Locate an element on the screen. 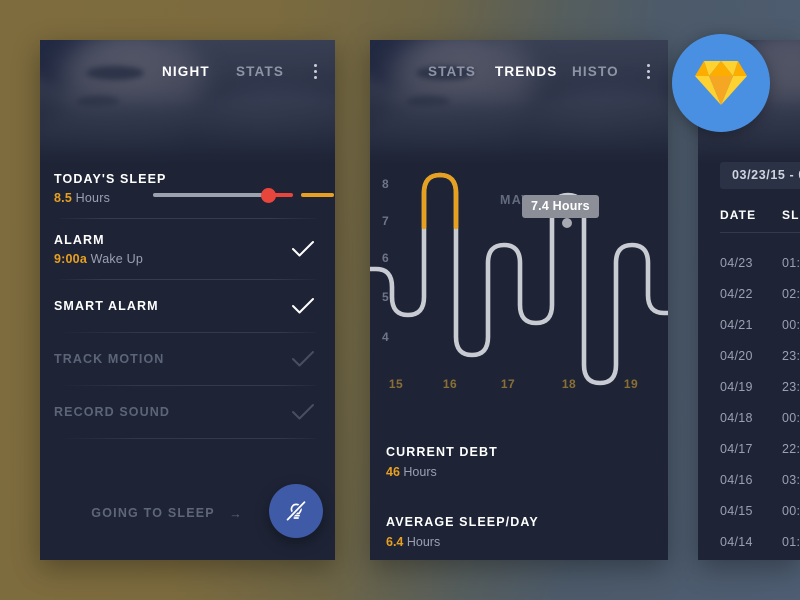  stat-value: 6.4 is located at coordinates (395, 542).